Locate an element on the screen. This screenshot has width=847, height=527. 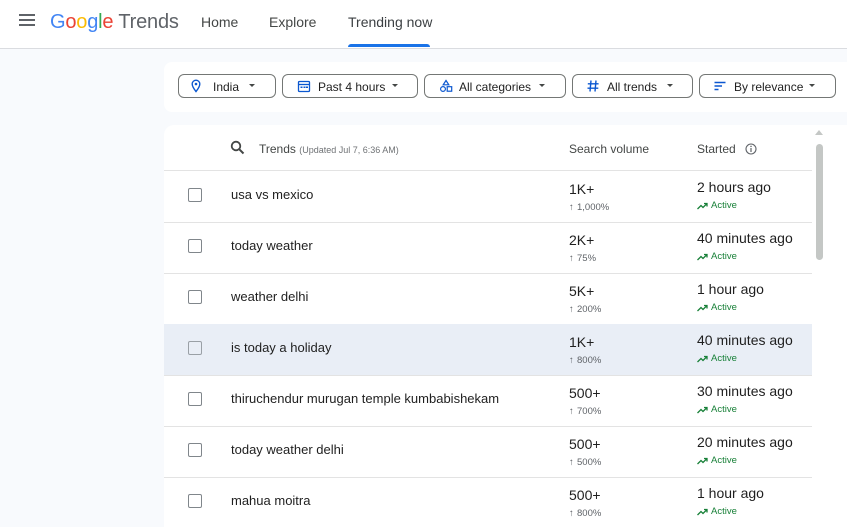
google-trends-logo: Google Trends is located at coordinates (114, 22).